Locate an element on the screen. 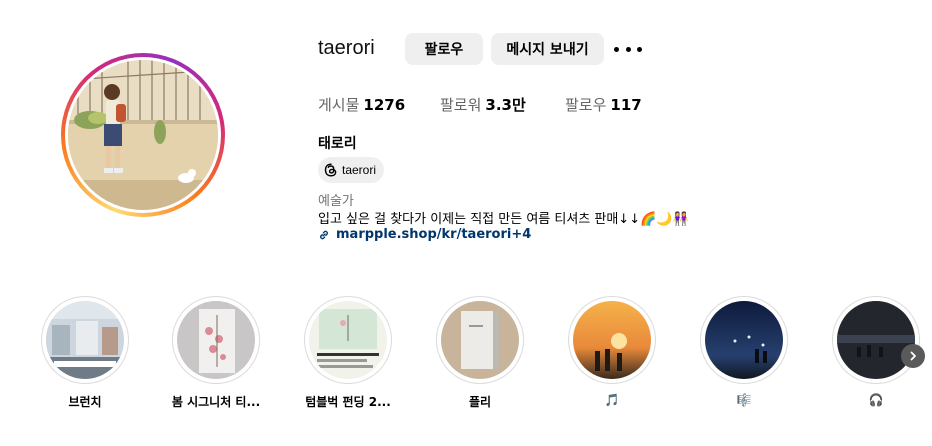 Image resolution: width=932 pixels, height=446 pixels. profile-category: 예술가 is located at coordinates (336, 201).